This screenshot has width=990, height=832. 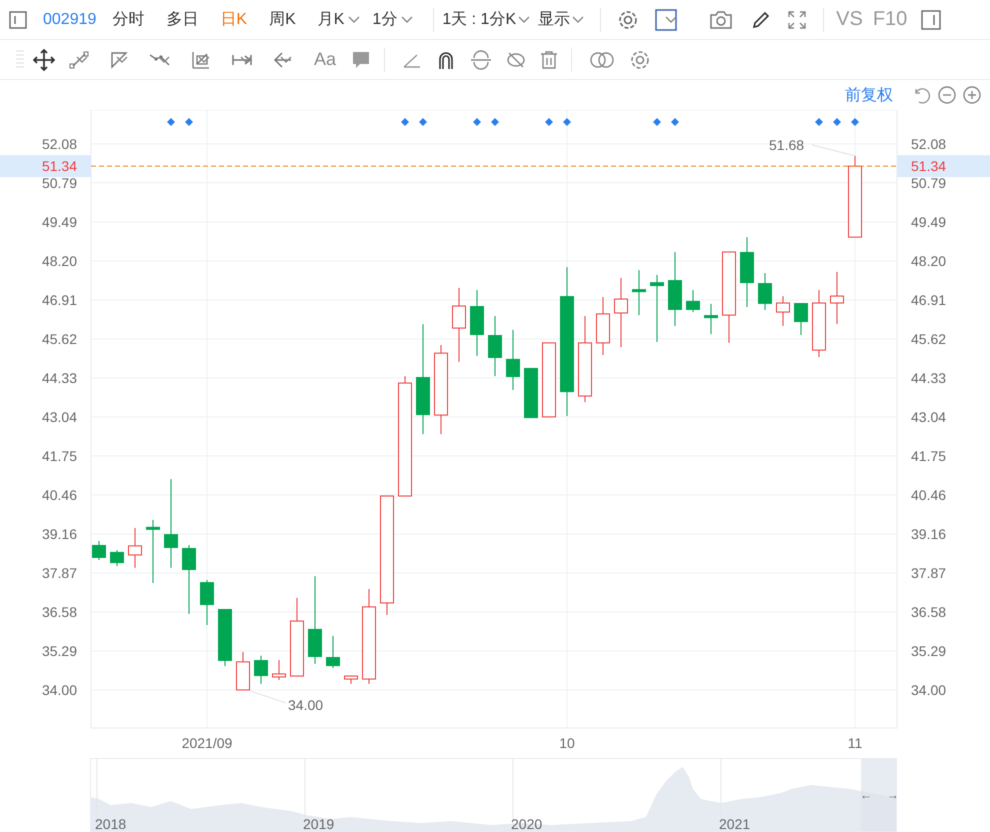 I want to click on square-icon, so click(x=666, y=19).